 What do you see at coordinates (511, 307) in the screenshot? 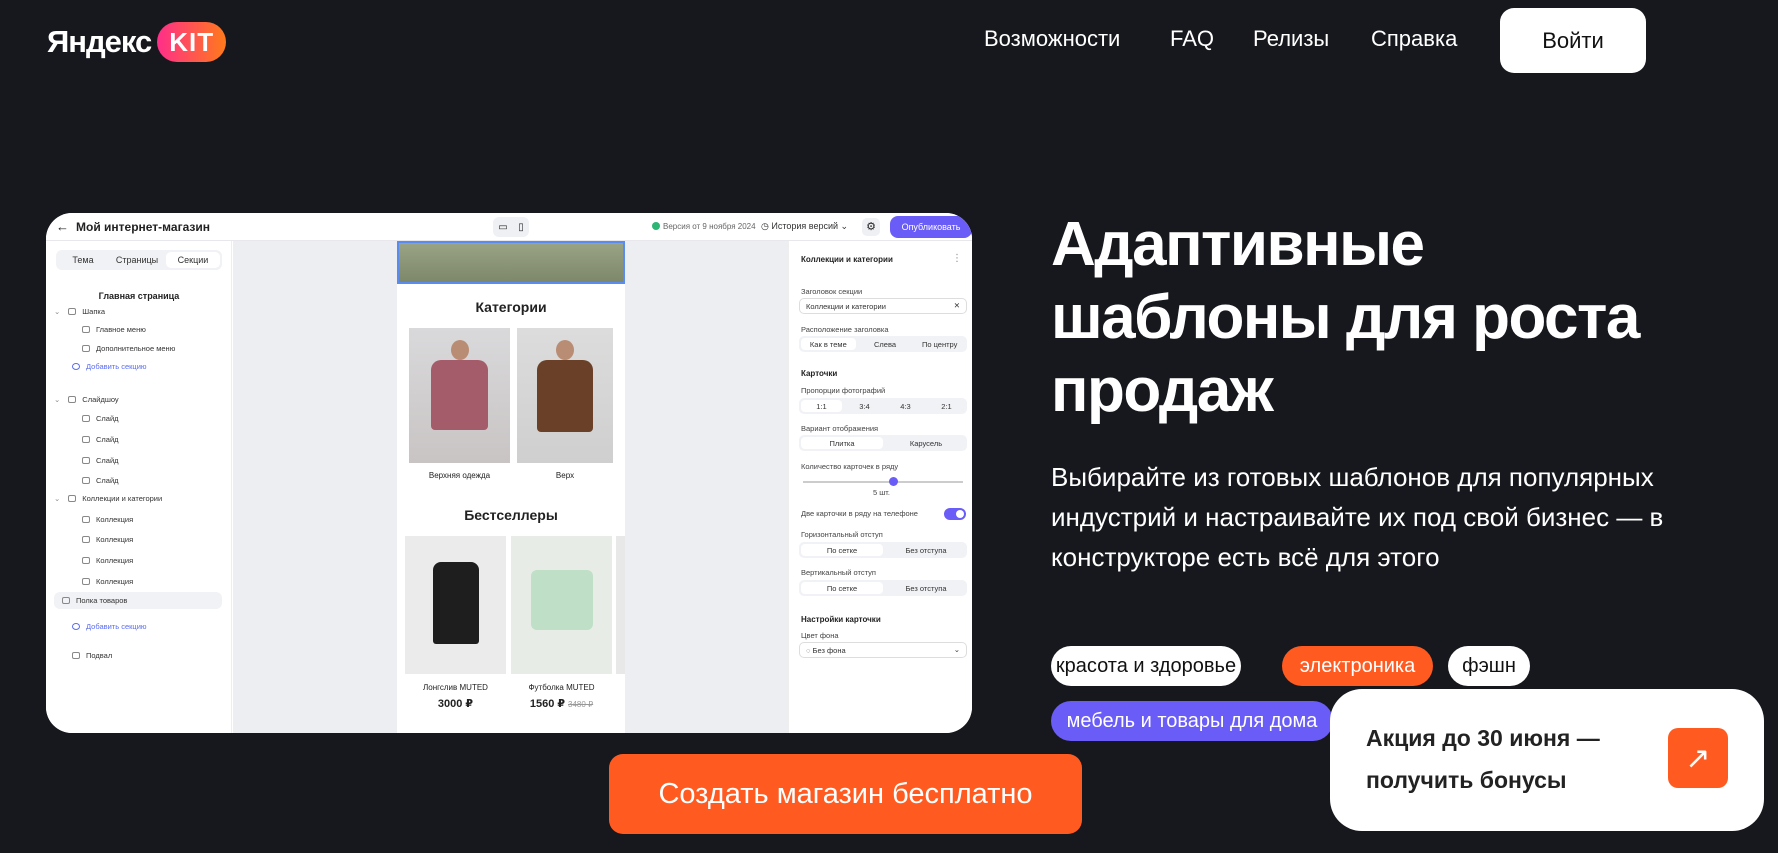
I see `categories-title: Категории` at bounding box center [511, 307].